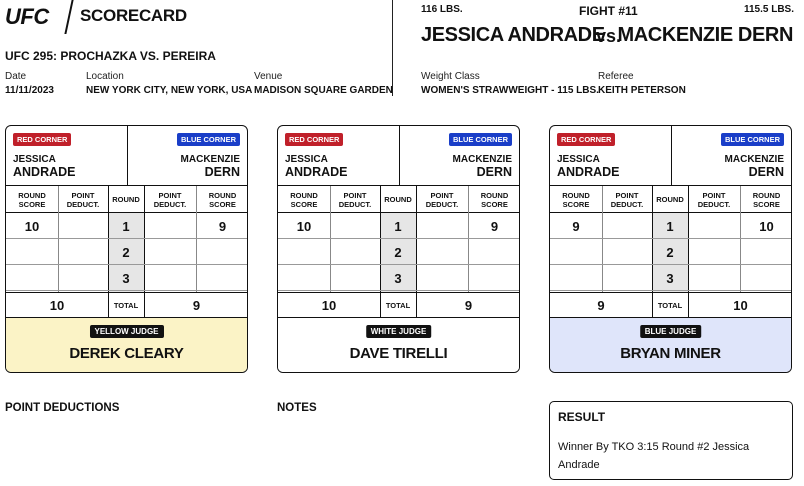 The width and height of the screenshot is (804, 486). What do you see at coordinates (323, 90) in the screenshot?
I see `venue-value: MADISON SQUARE GARDEN` at bounding box center [323, 90].